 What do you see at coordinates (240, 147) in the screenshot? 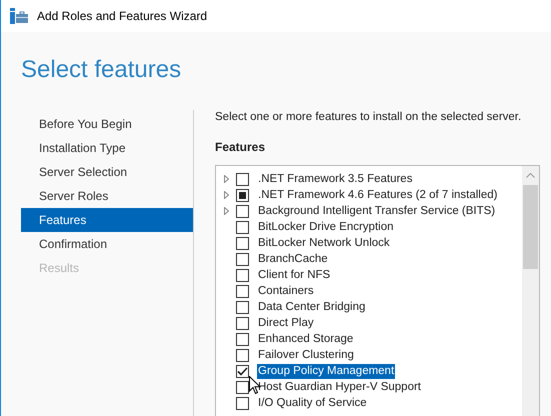
I see `features-label: Features` at bounding box center [240, 147].